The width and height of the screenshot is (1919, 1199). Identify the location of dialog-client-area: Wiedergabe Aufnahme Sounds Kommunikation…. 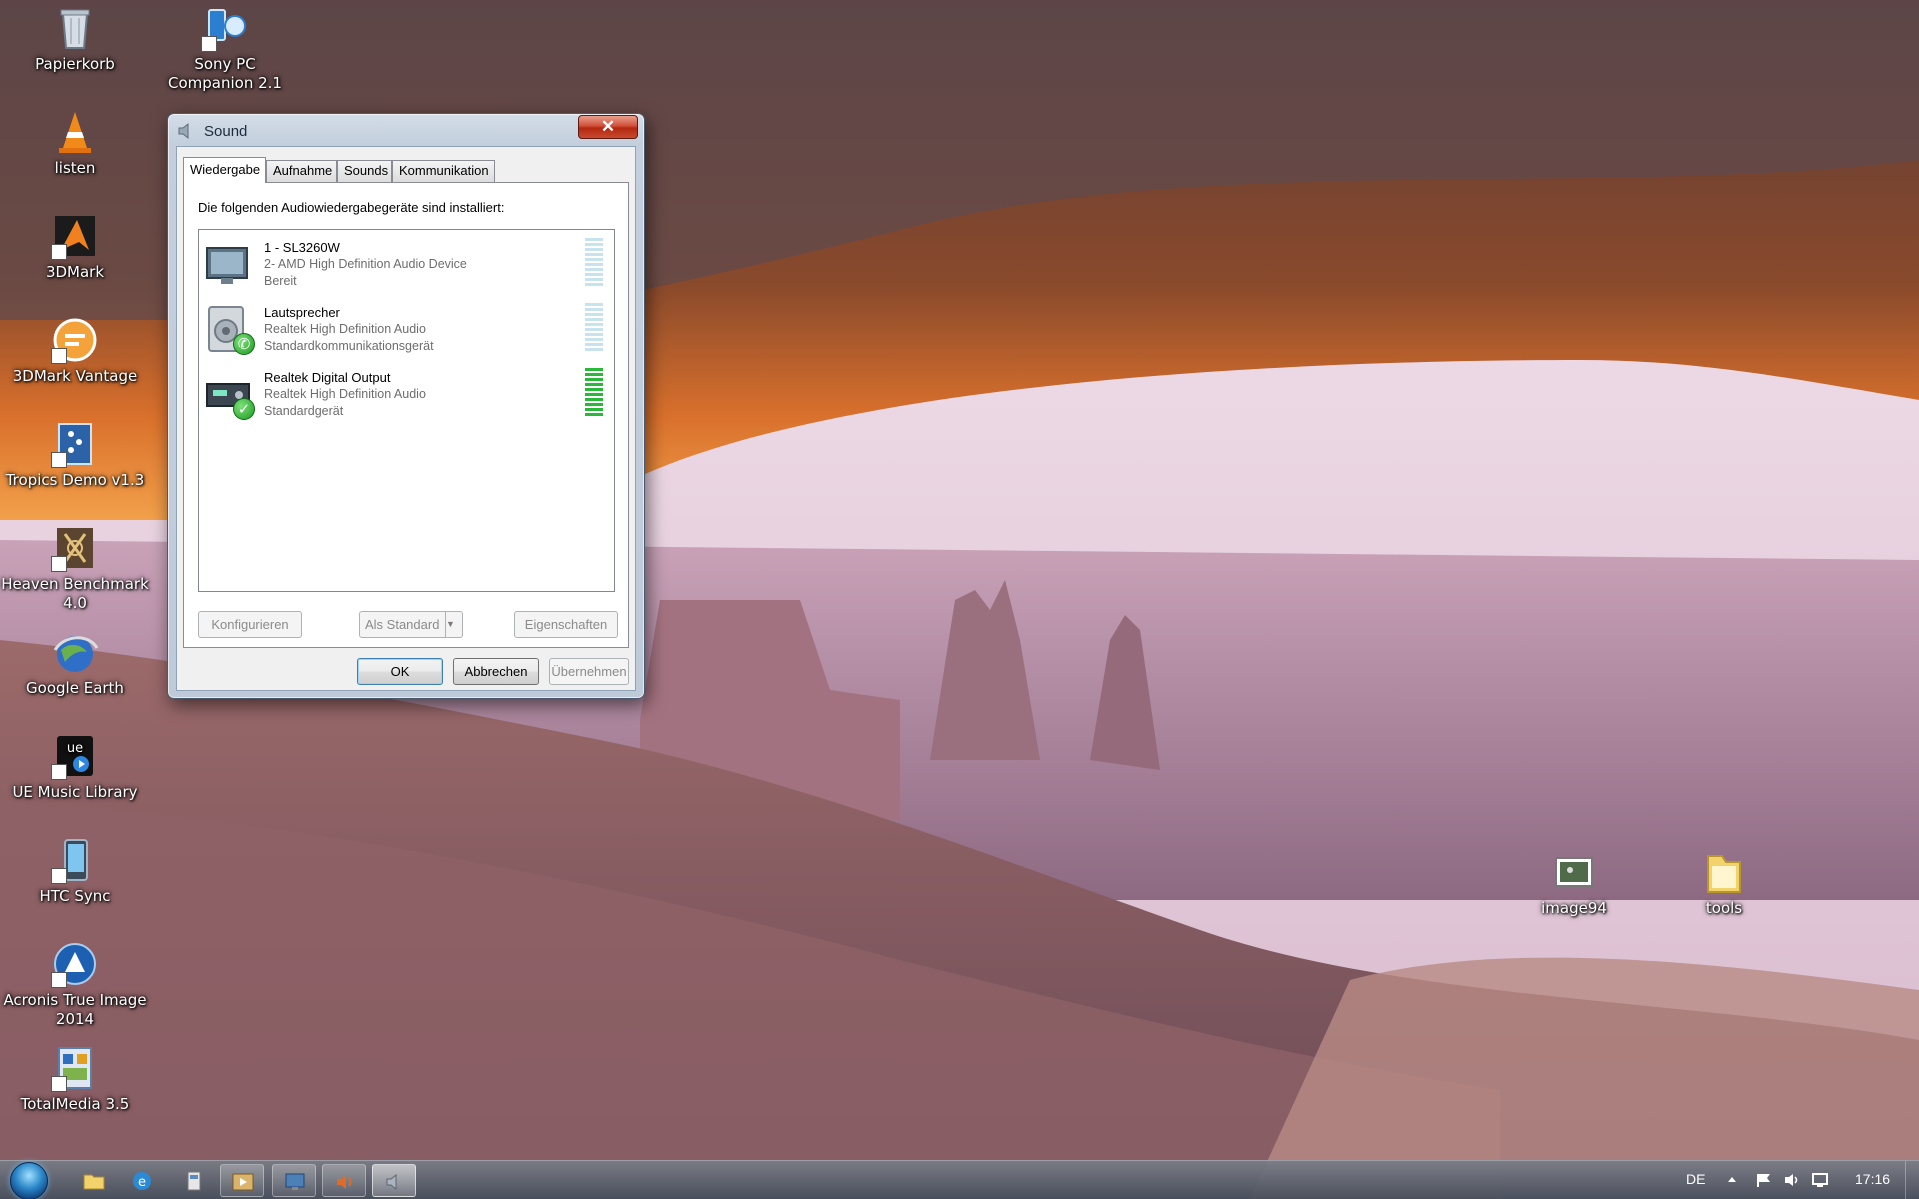
(406, 418).